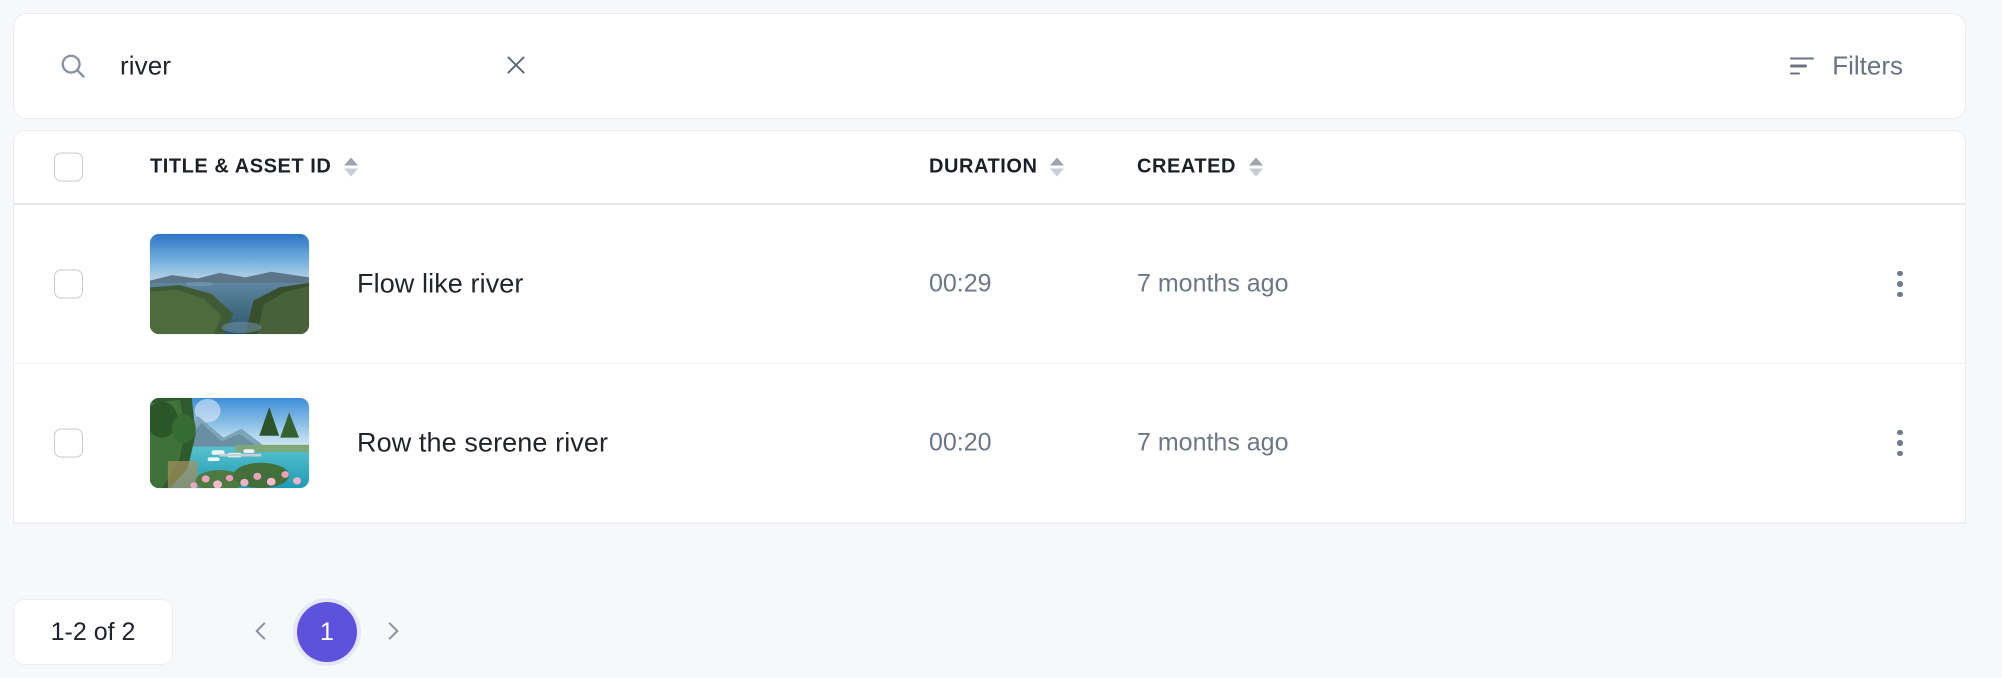 This screenshot has width=2002, height=678. I want to click on column-header-created: CREATED, so click(1200, 167).